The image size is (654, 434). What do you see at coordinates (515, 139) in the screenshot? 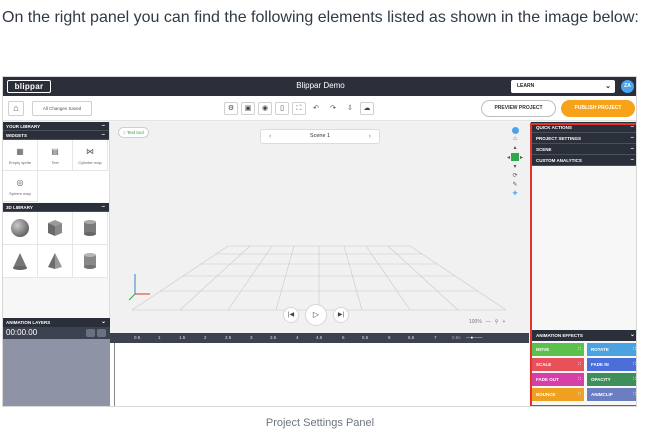
I see `home-view-icon: ⌂` at bounding box center [515, 139].